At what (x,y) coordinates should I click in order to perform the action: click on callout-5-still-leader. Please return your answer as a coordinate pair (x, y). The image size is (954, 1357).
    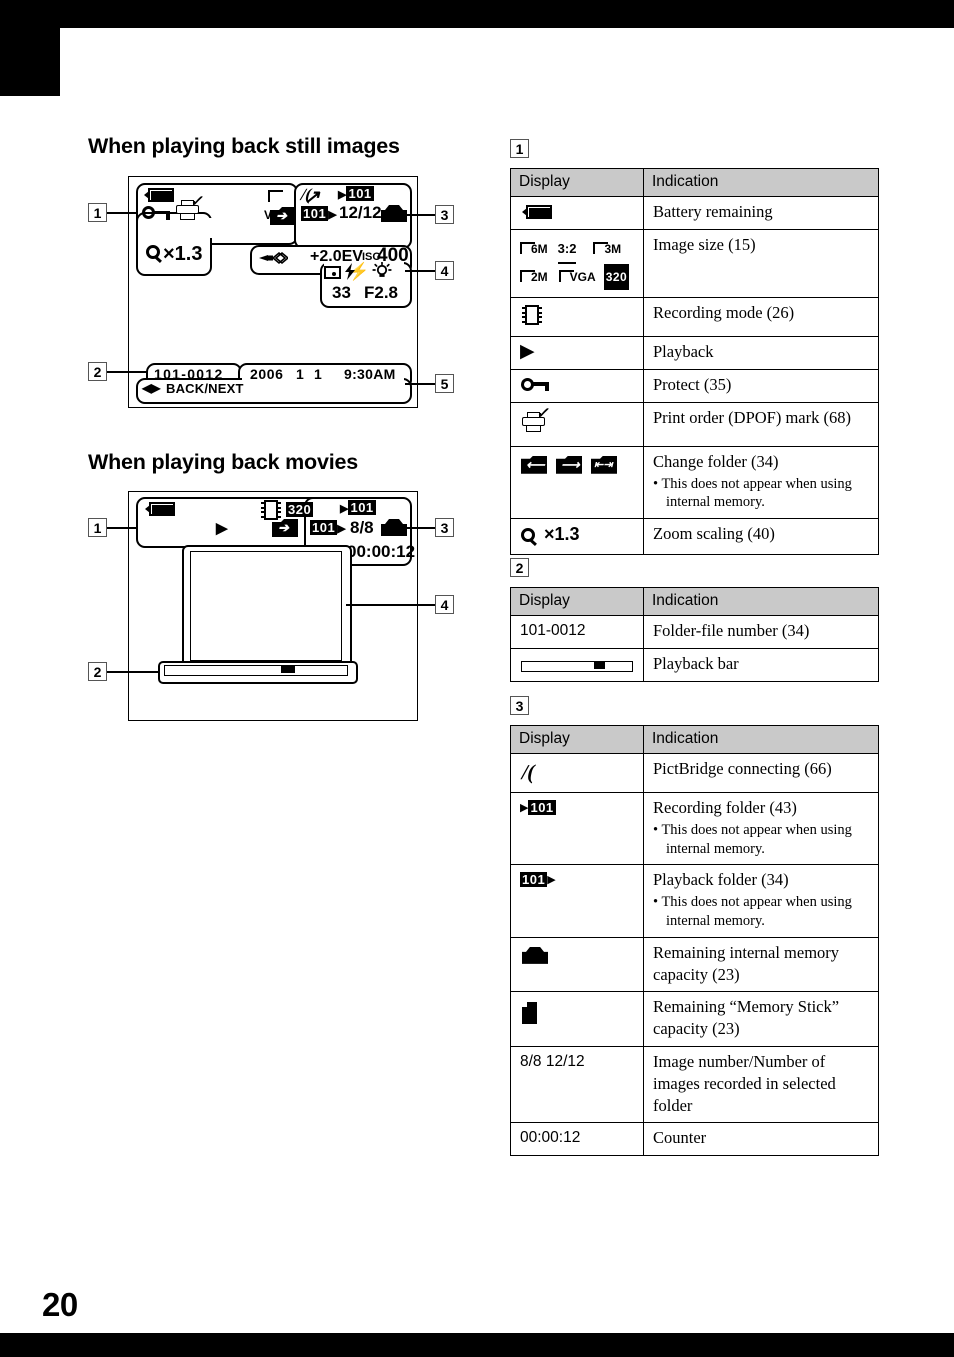
    Looking at the image, I should click on (420, 384).